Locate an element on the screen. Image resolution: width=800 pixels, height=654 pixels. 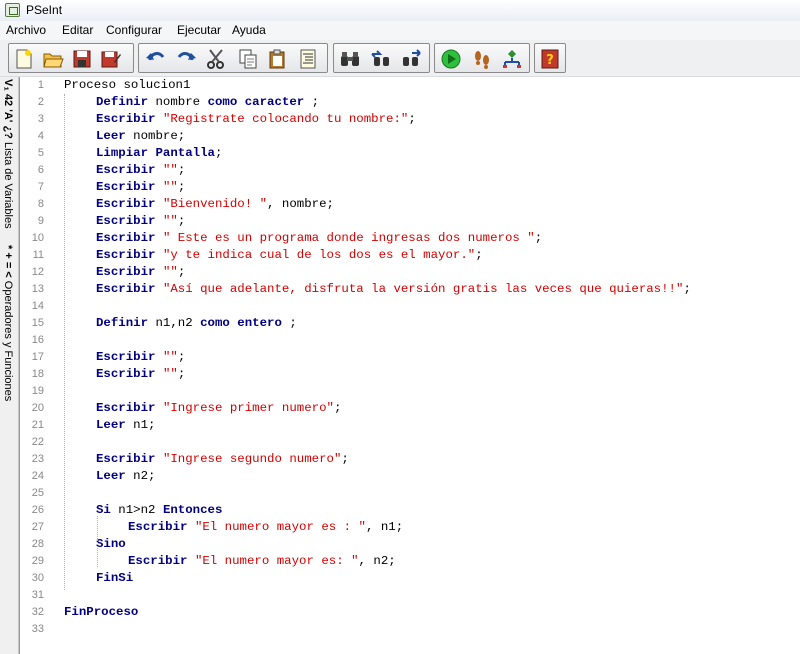
string-token: "Ingrese segundo numero" is located at coordinates (252, 459).